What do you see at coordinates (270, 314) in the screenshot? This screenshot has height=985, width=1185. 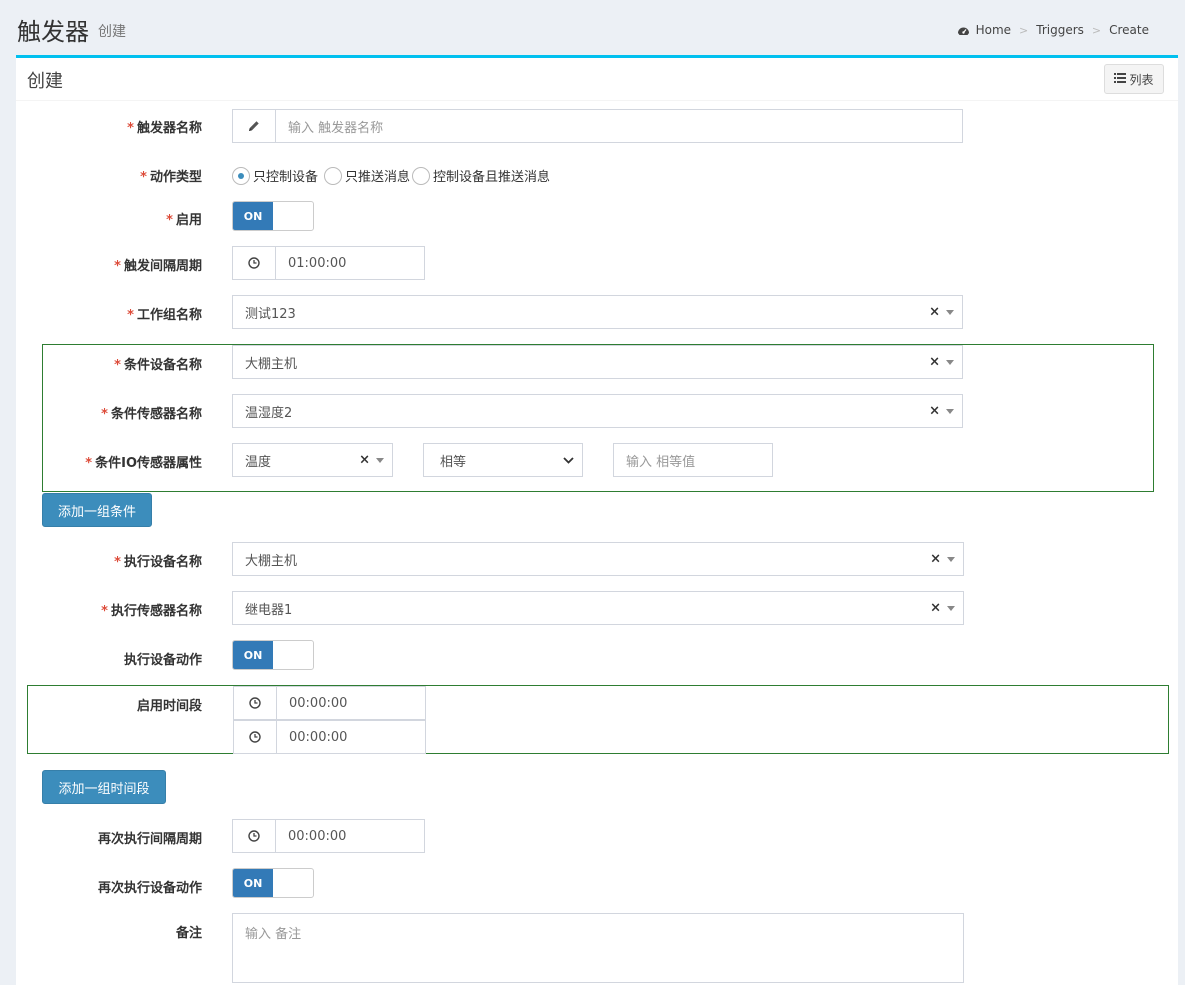 I see `workgroup-value: 测试123` at bounding box center [270, 314].